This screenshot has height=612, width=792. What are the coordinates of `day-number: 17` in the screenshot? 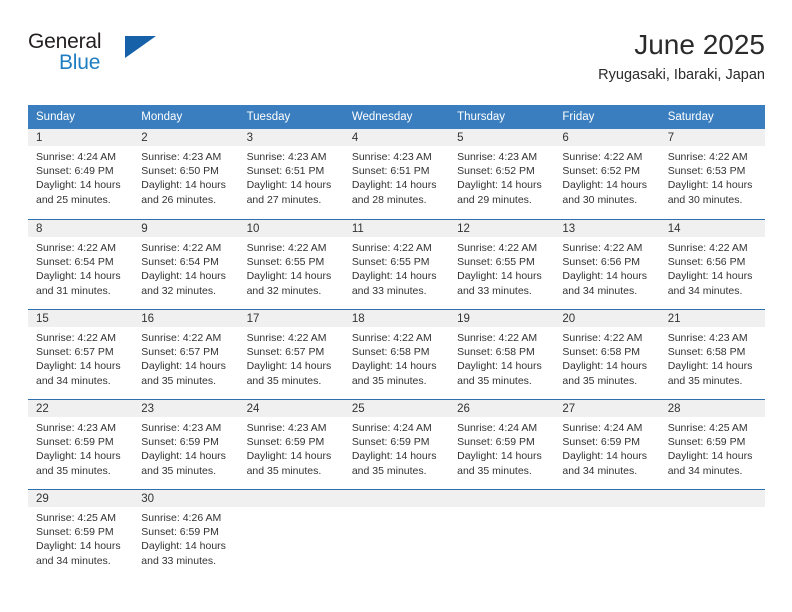 It's located at (291, 318).